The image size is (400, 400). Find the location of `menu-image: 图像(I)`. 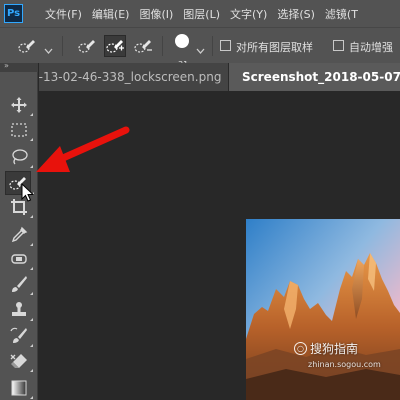

menu-image: 图像(I) is located at coordinates (156, 14).